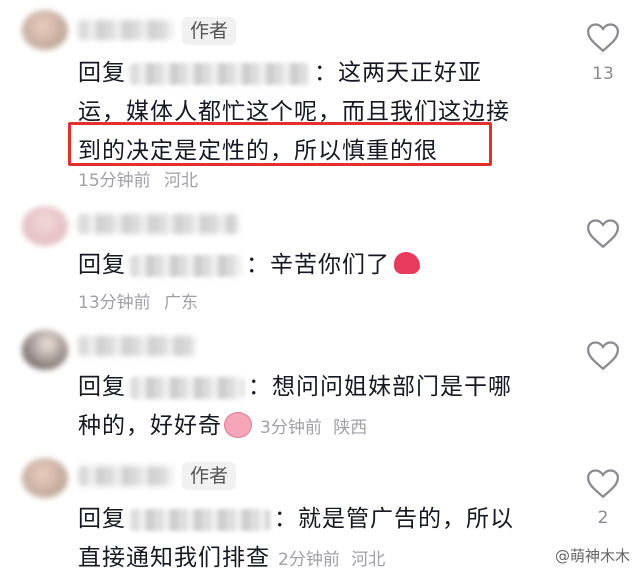  I want to click on comment-meta: 13分钟前 广东, so click(138, 300).